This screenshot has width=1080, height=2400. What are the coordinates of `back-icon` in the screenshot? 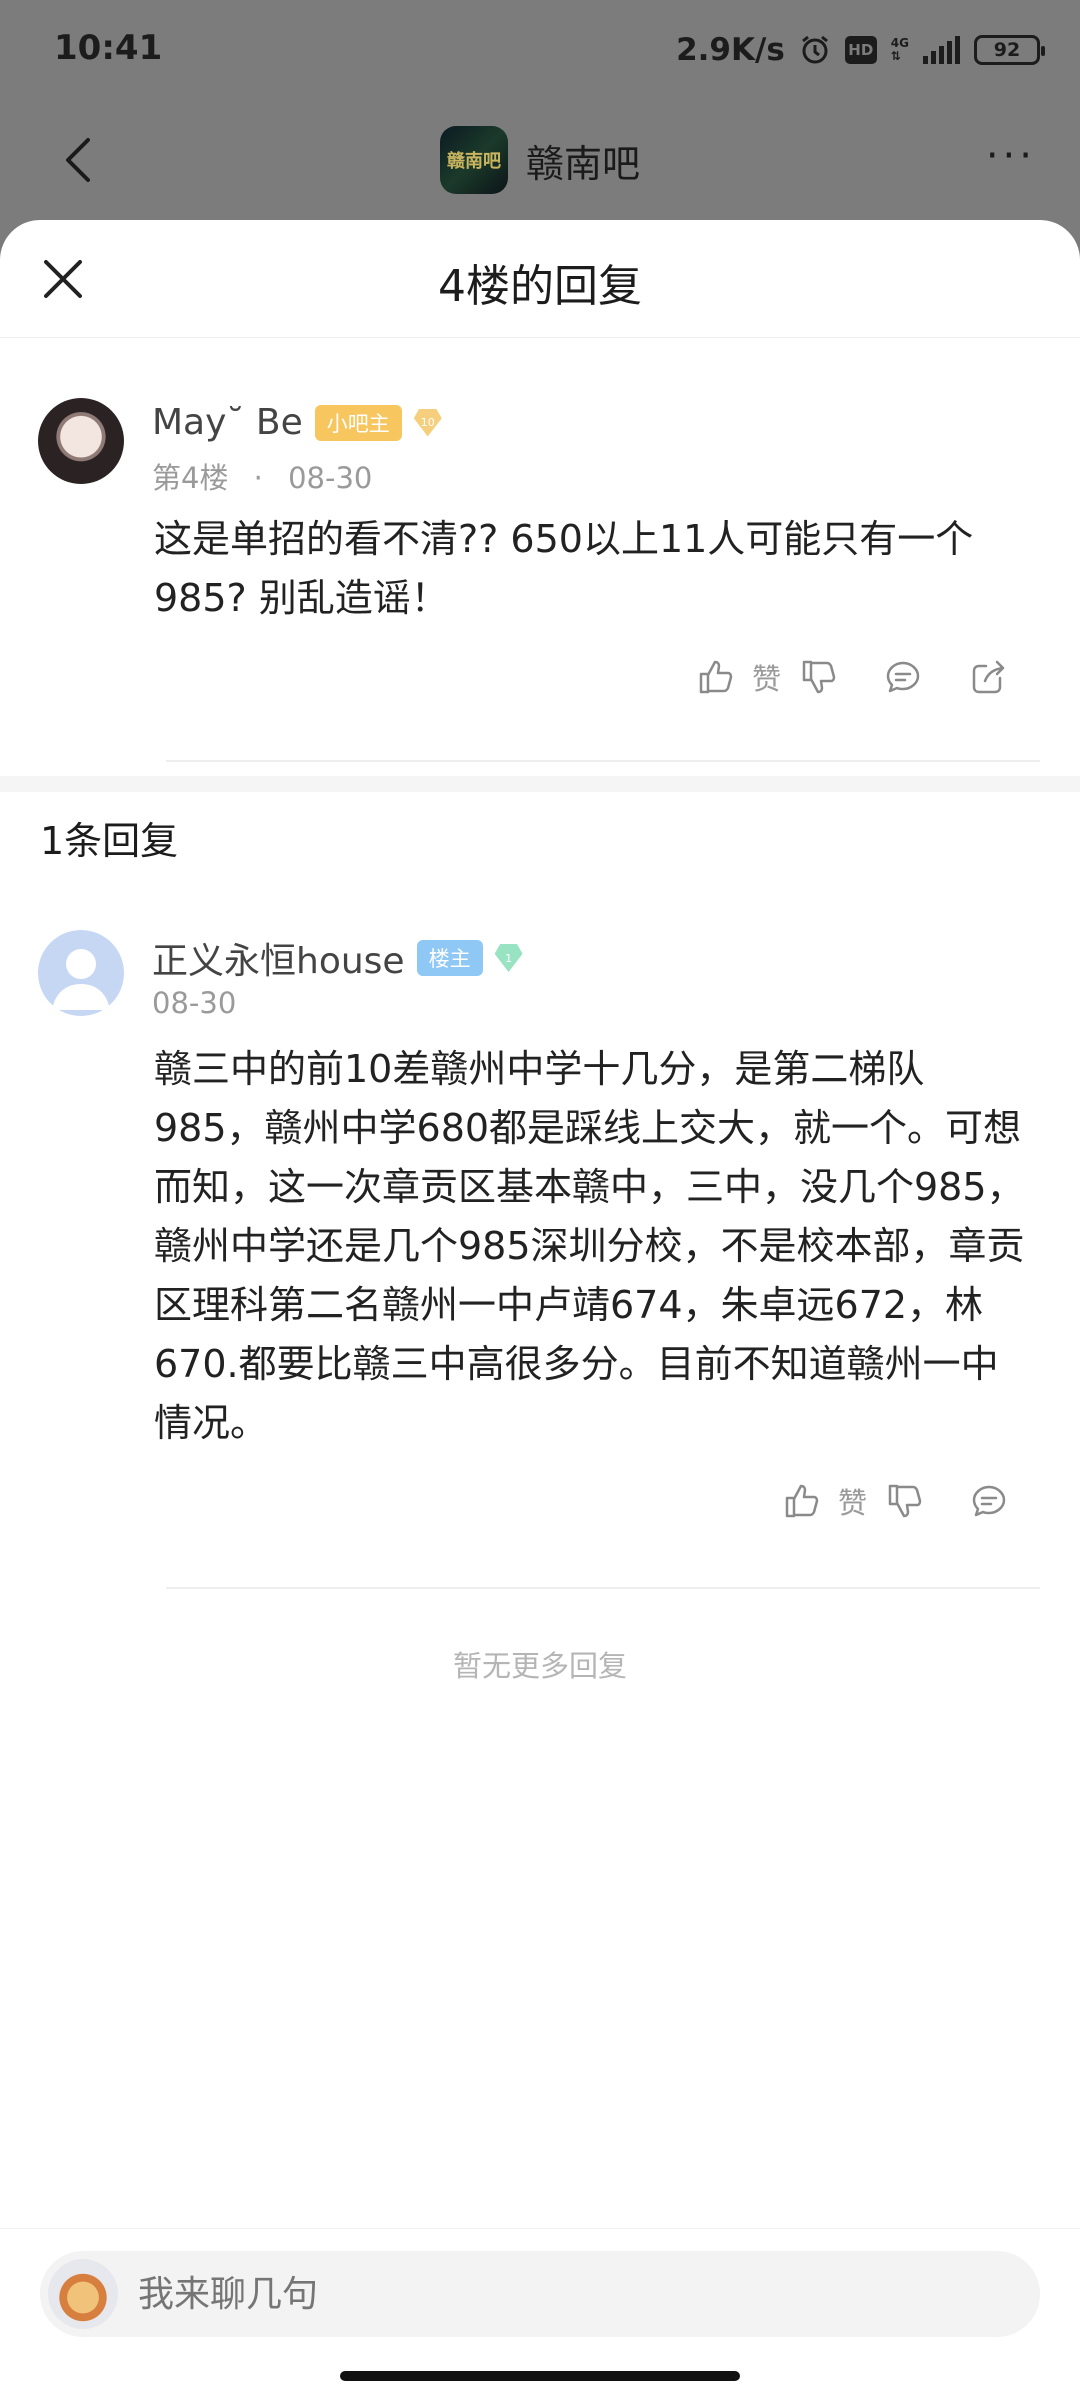 It's located at (82, 160).